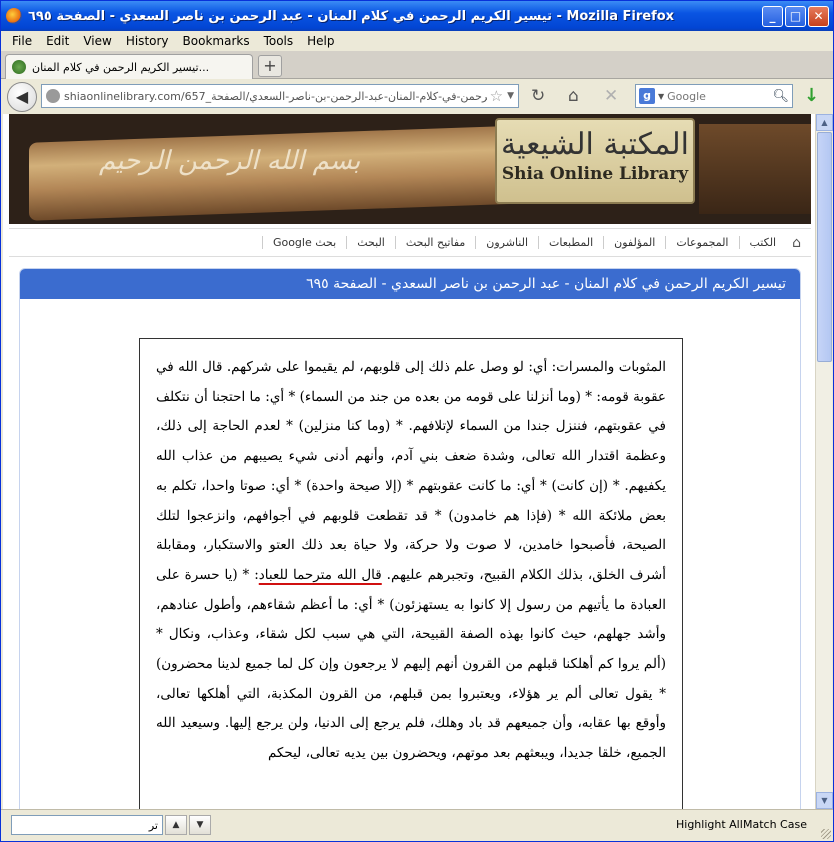 This screenshot has height=842, width=834. I want to click on banner-calligraphy: بسم الله الرحمن الرحيم, so click(230, 161).